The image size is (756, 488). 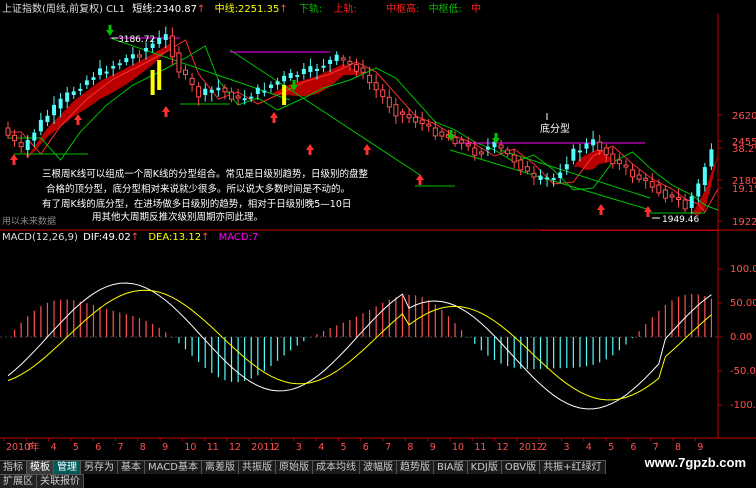 What do you see at coordinates (573, 467) in the screenshot?
I see `tab-15: 共振+红绿灯` at bounding box center [573, 467].